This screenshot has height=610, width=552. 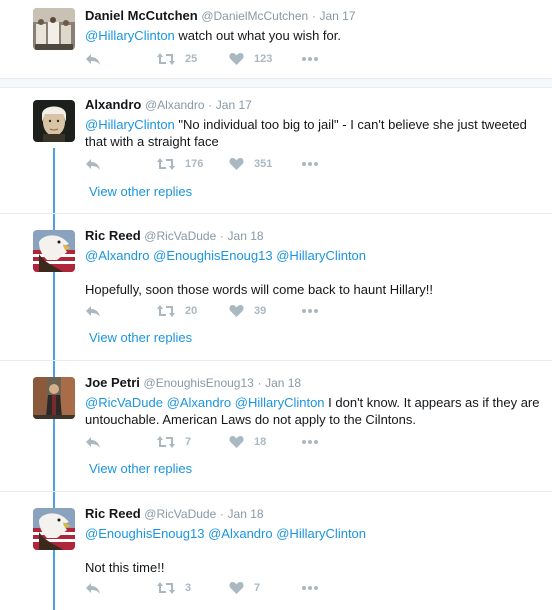 I want to click on like-button: 351, so click(x=265, y=164).